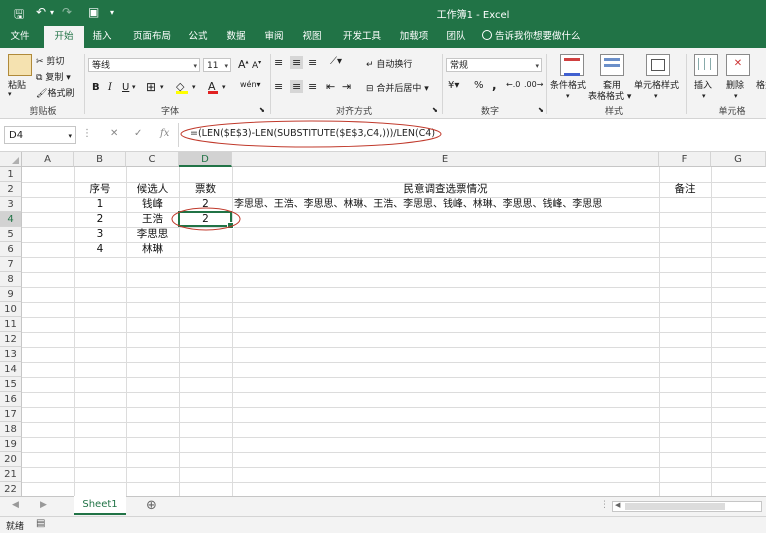 The image size is (766, 533). I want to click on row-header-20: 20, so click(11, 459).